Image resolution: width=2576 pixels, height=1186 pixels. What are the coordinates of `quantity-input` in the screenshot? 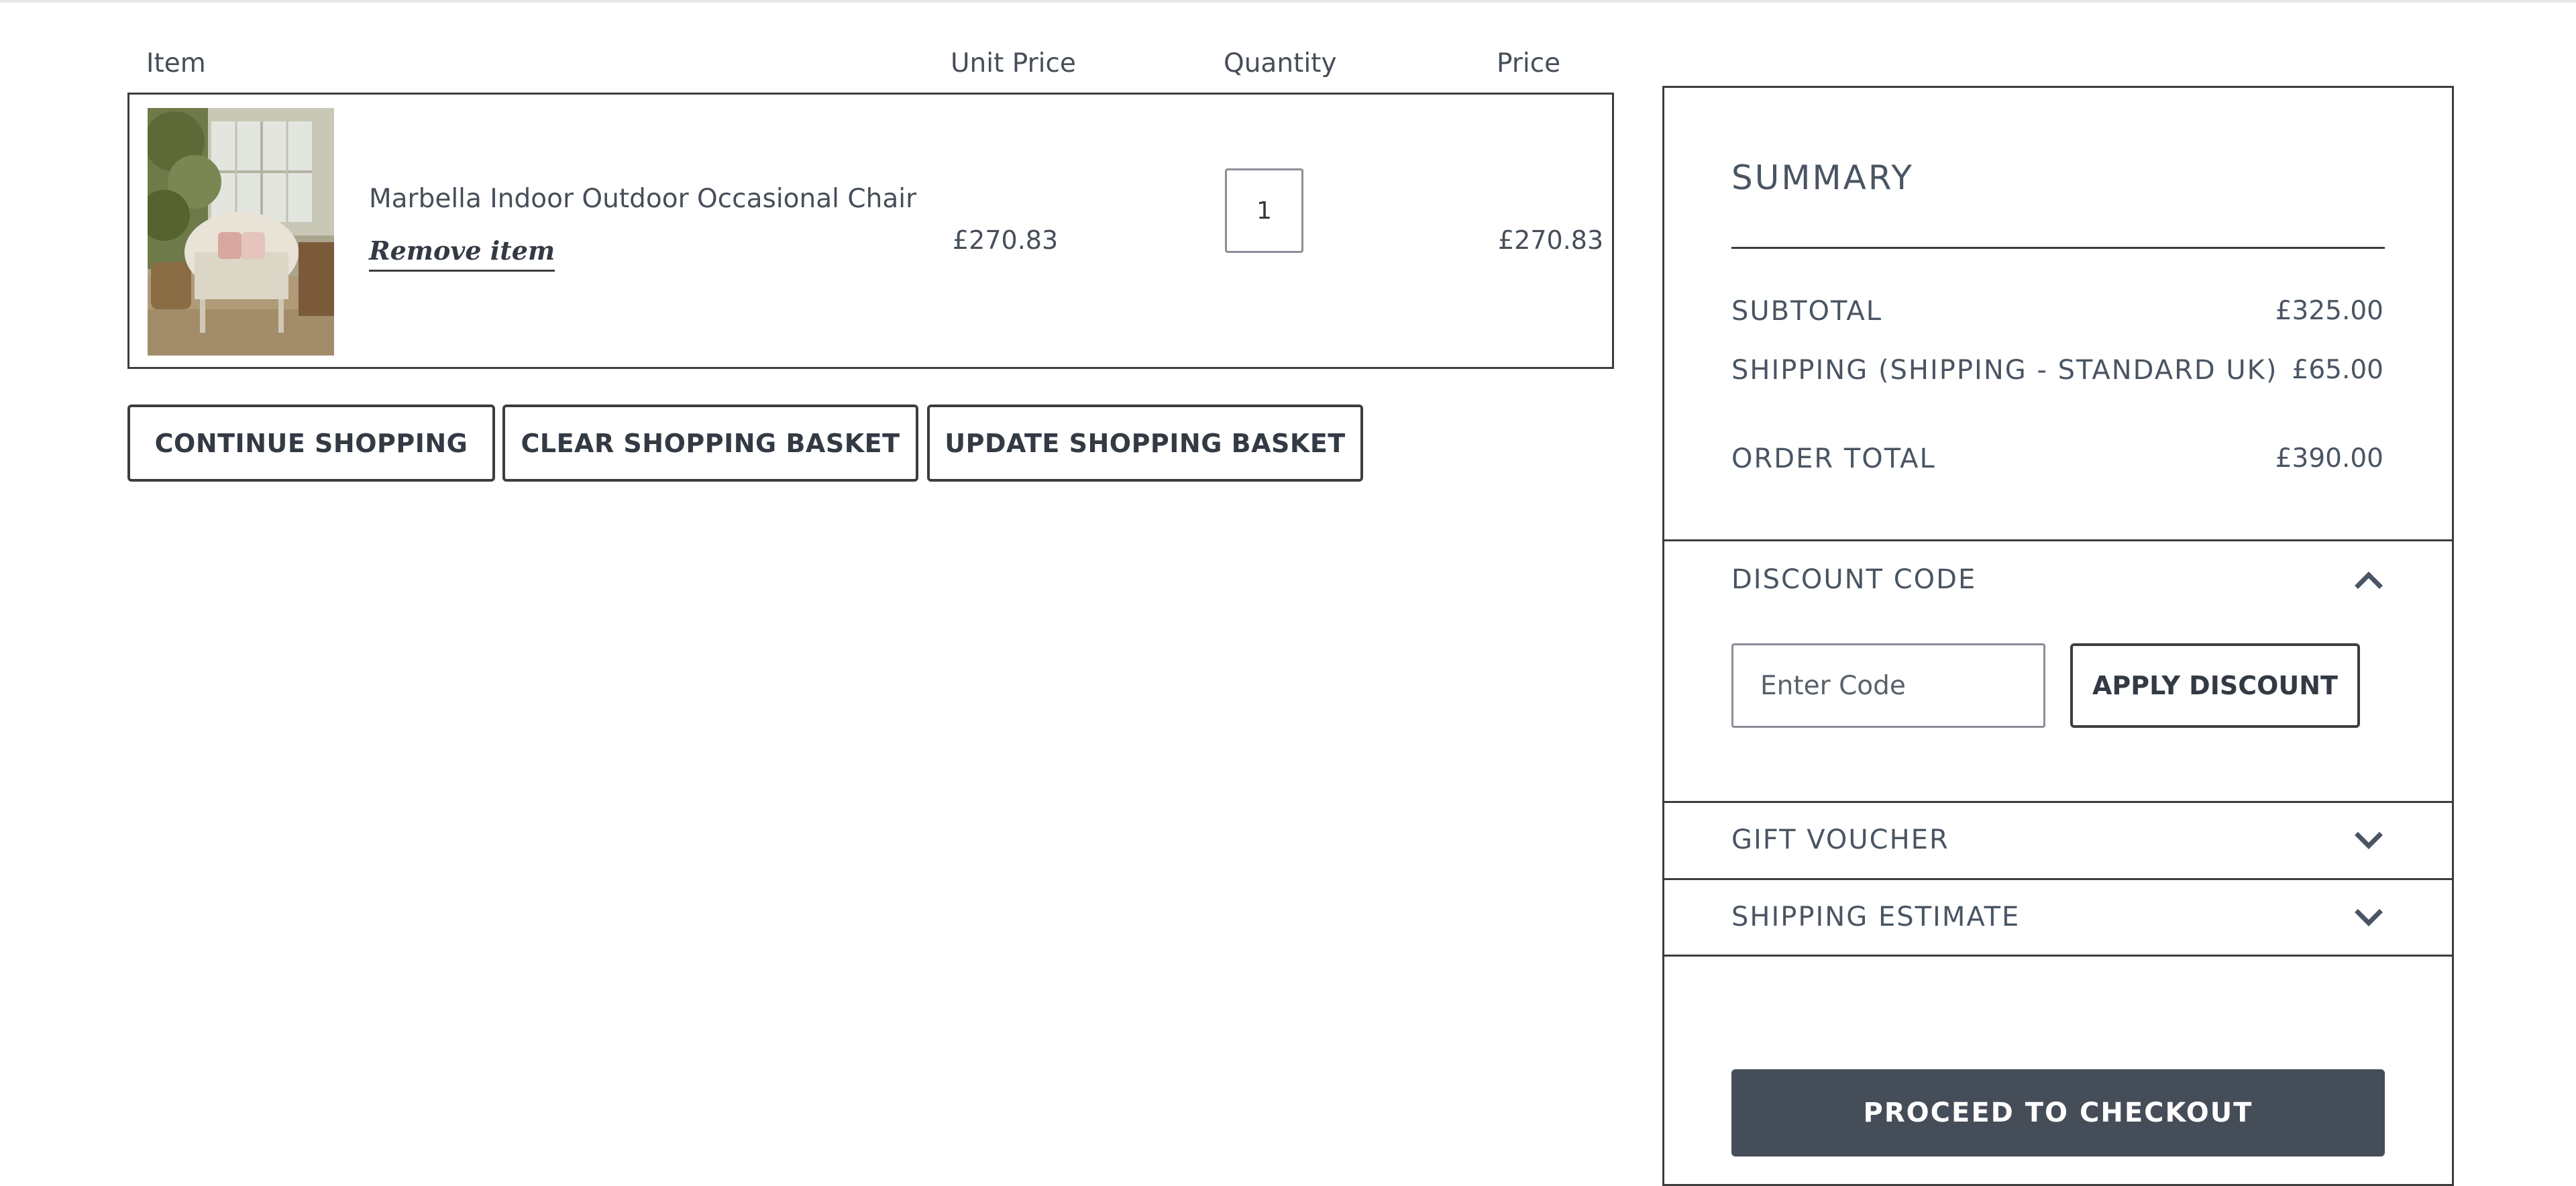 It's located at (1264, 210).